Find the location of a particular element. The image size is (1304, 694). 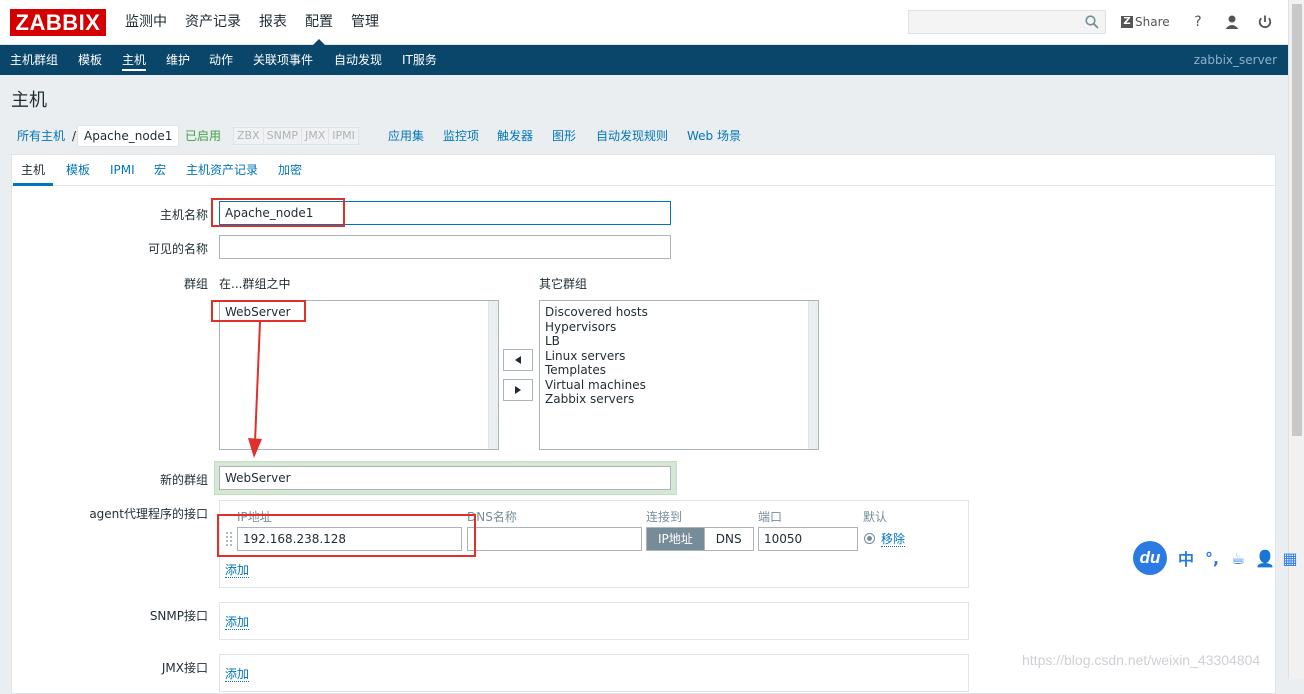

annotation-arrow-icon is located at coordinates (255, 389).